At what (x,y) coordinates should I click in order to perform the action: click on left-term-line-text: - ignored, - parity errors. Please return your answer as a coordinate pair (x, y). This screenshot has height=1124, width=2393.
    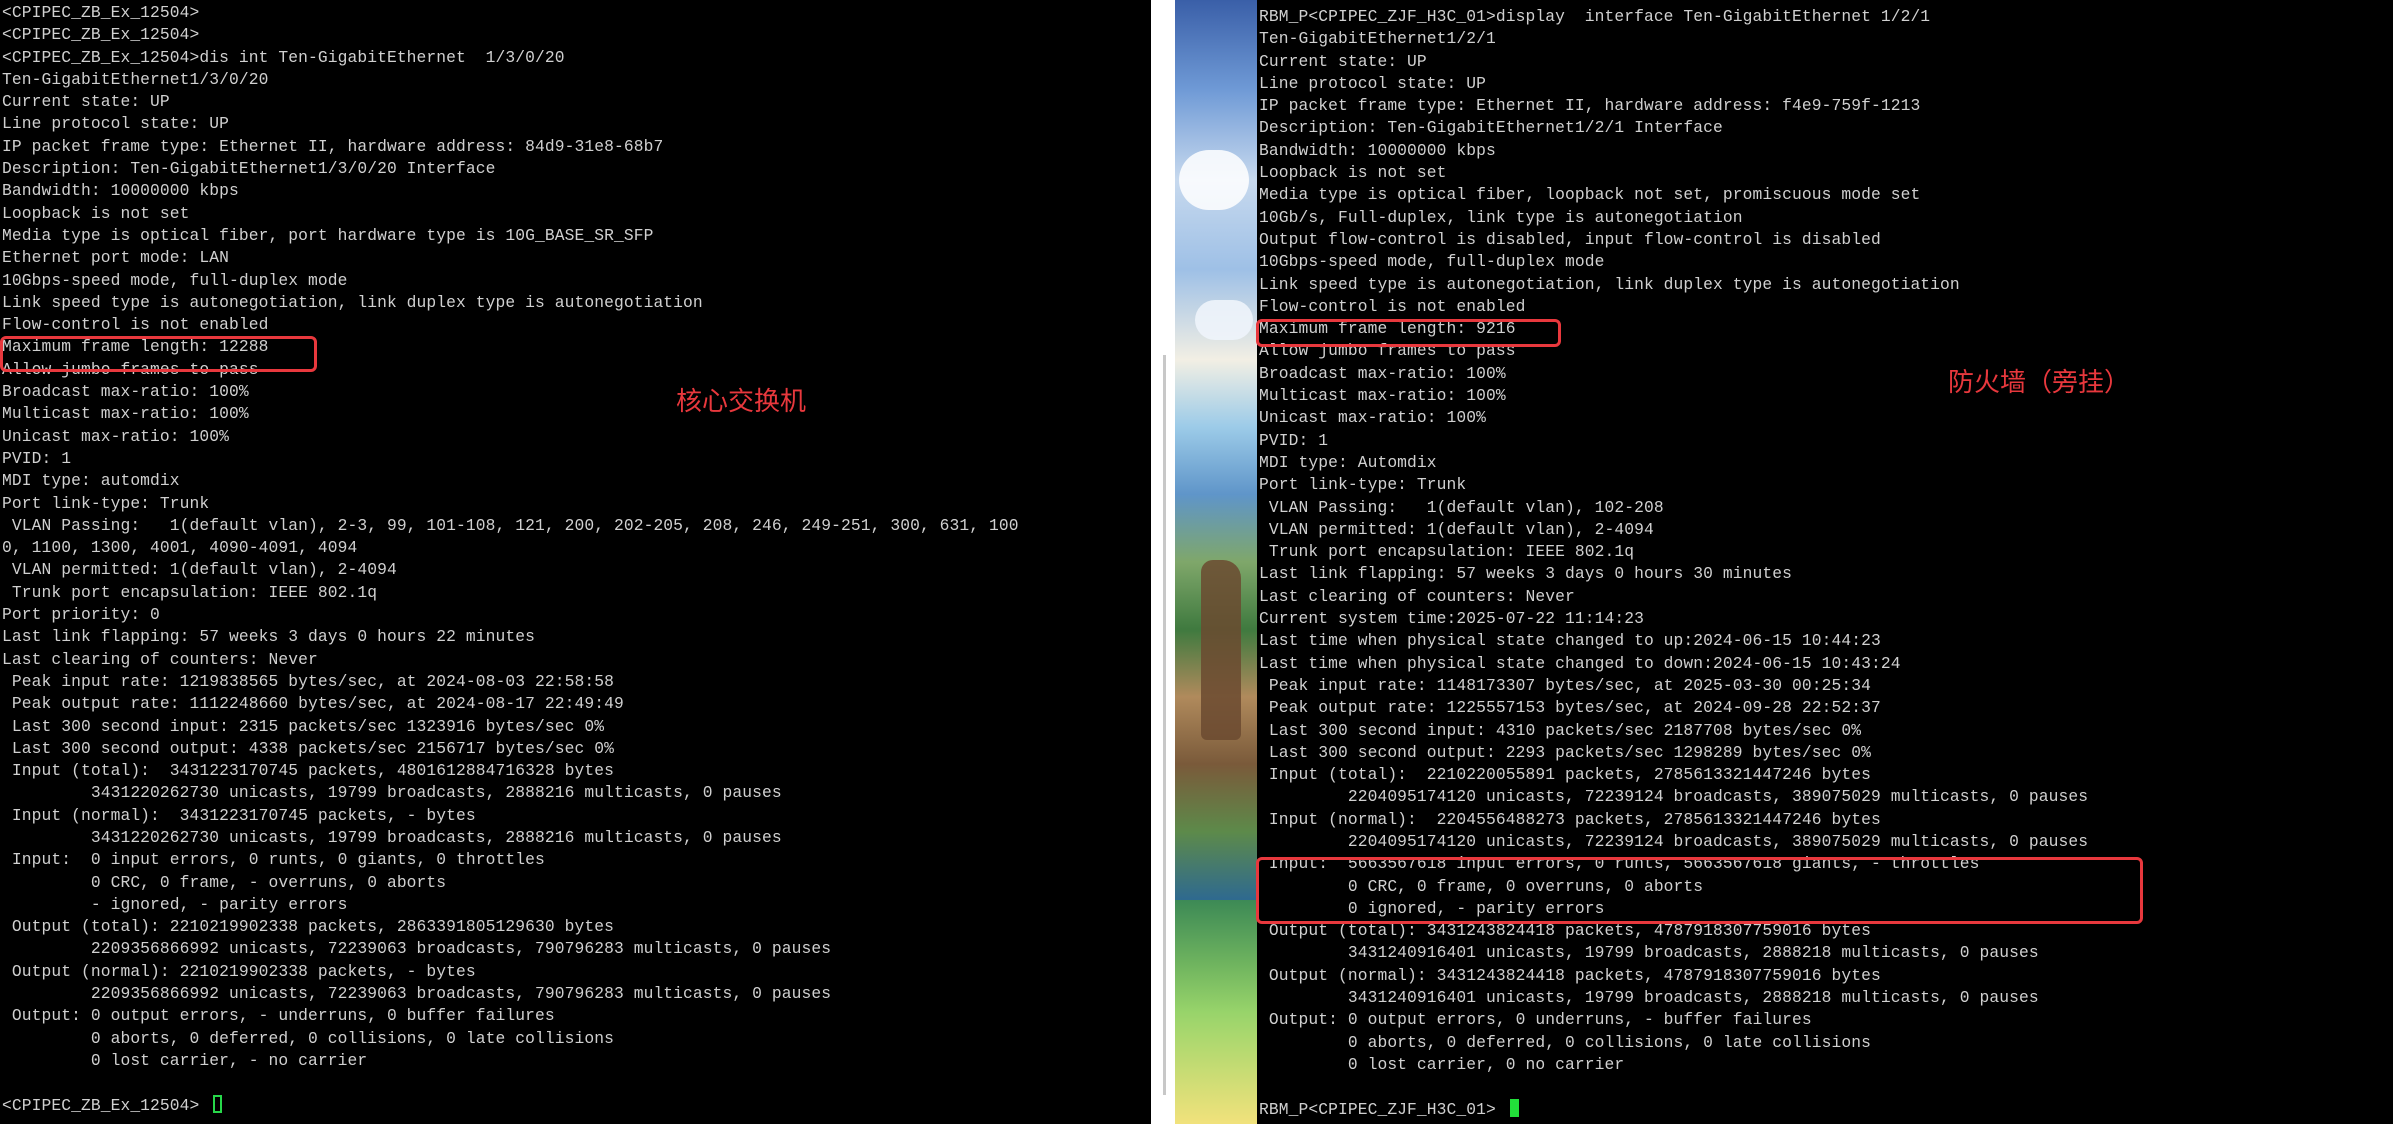
    Looking at the image, I should click on (175, 904).